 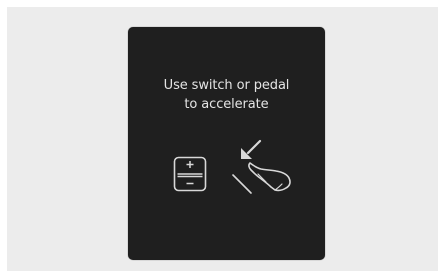 I want to click on plus-minus-switch-icon, so click(x=190, y=174).